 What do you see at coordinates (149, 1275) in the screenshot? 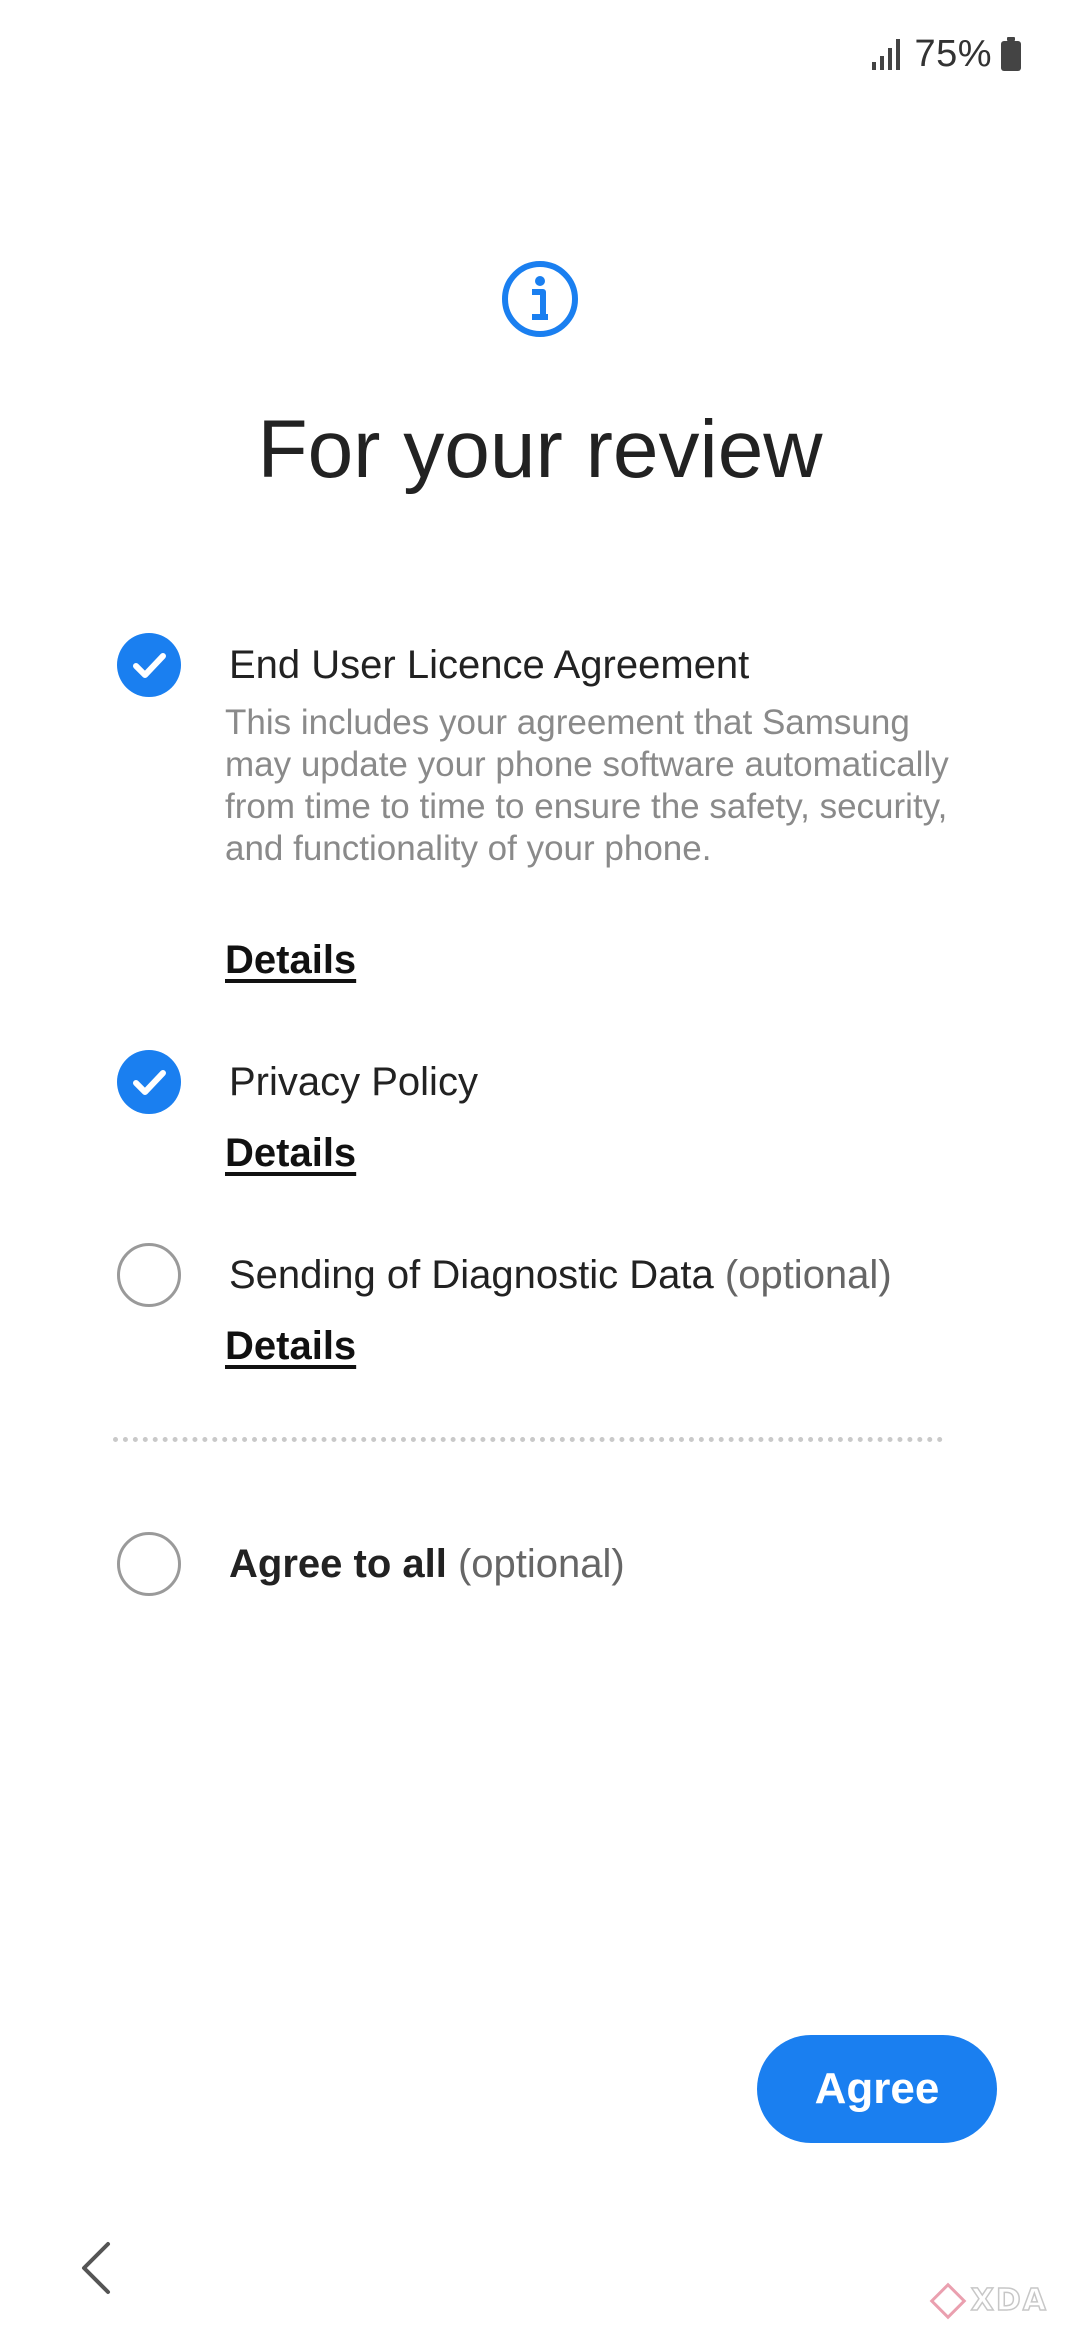
I see `diagnostic-data-checkbox` at bounding box center [149, 1275].